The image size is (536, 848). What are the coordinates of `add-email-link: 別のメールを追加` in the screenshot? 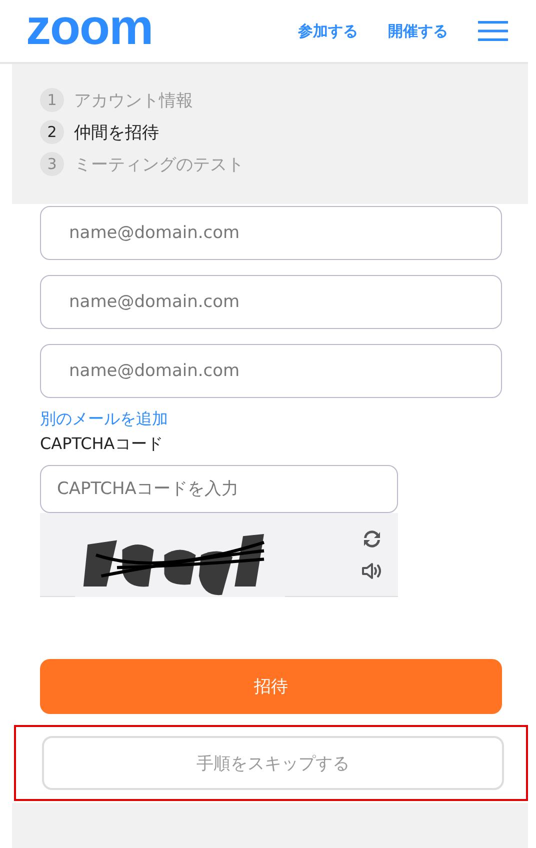 It's located at (270, 419).